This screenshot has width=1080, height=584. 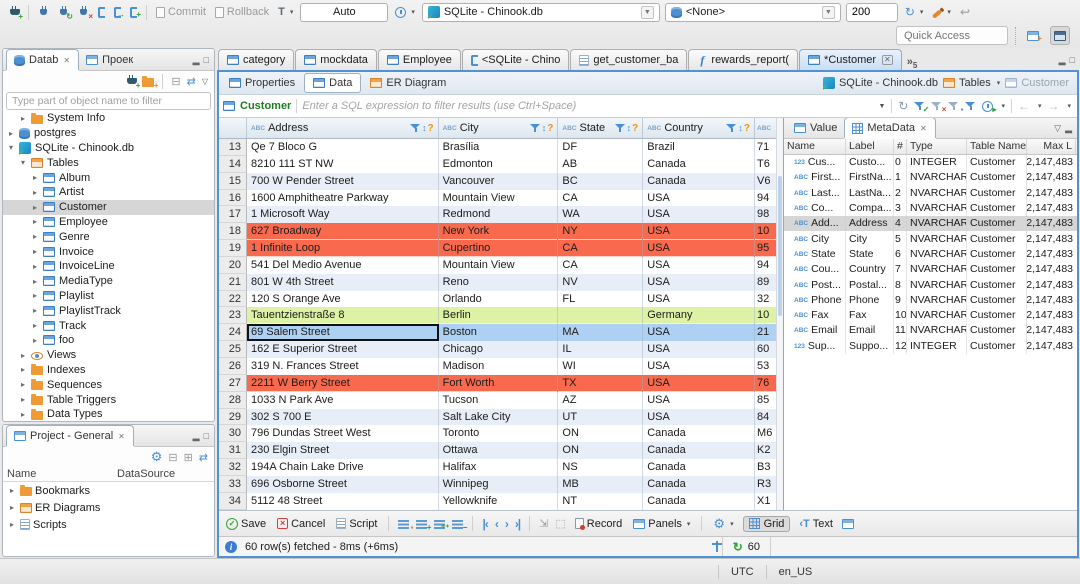 I want to click on grid-cell: Canada, so click(x=699, y=467).